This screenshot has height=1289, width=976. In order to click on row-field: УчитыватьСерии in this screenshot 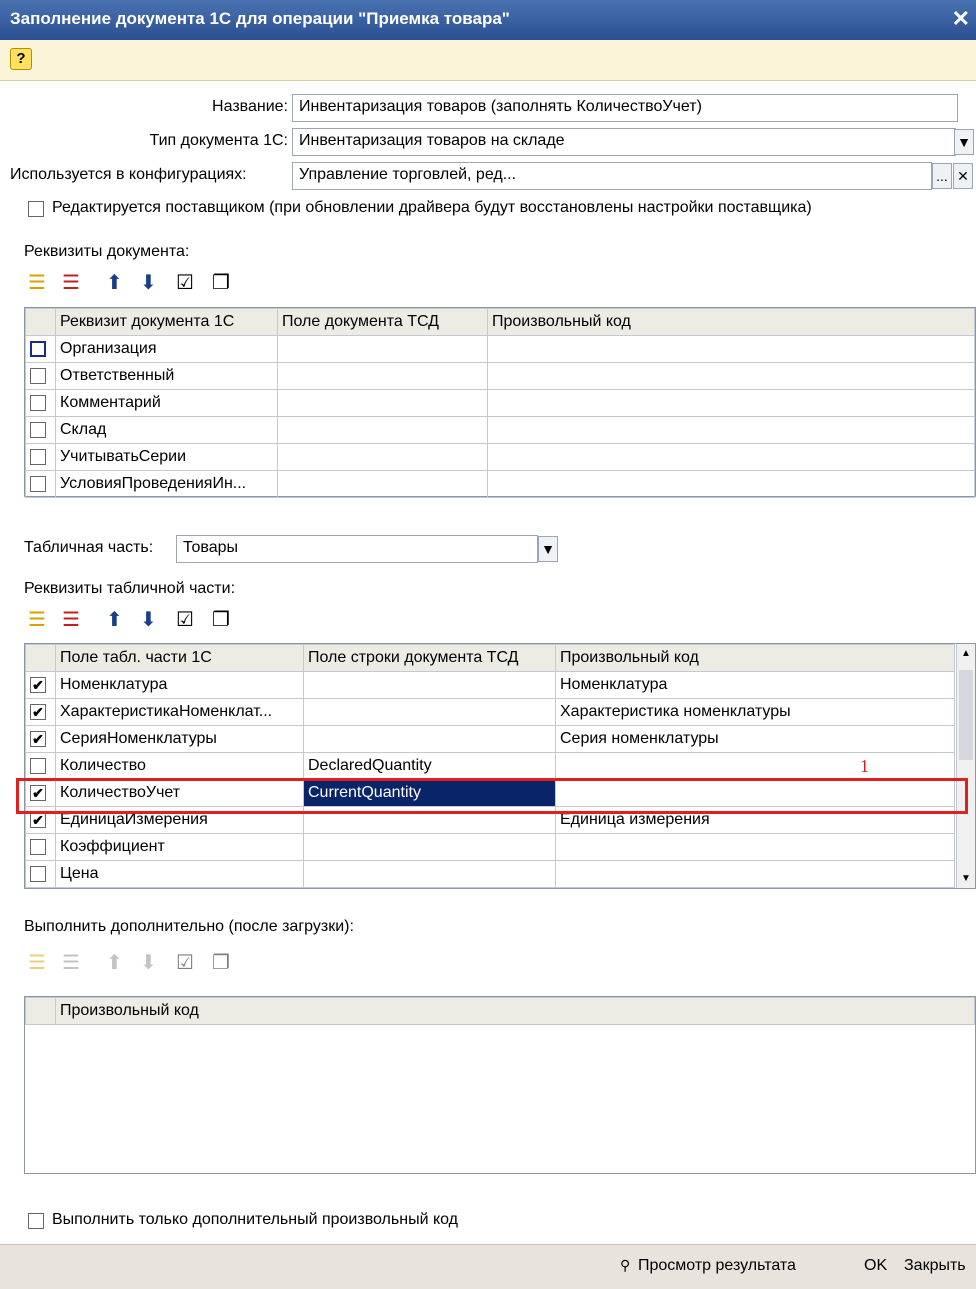, I will do `click(166, 457)`.